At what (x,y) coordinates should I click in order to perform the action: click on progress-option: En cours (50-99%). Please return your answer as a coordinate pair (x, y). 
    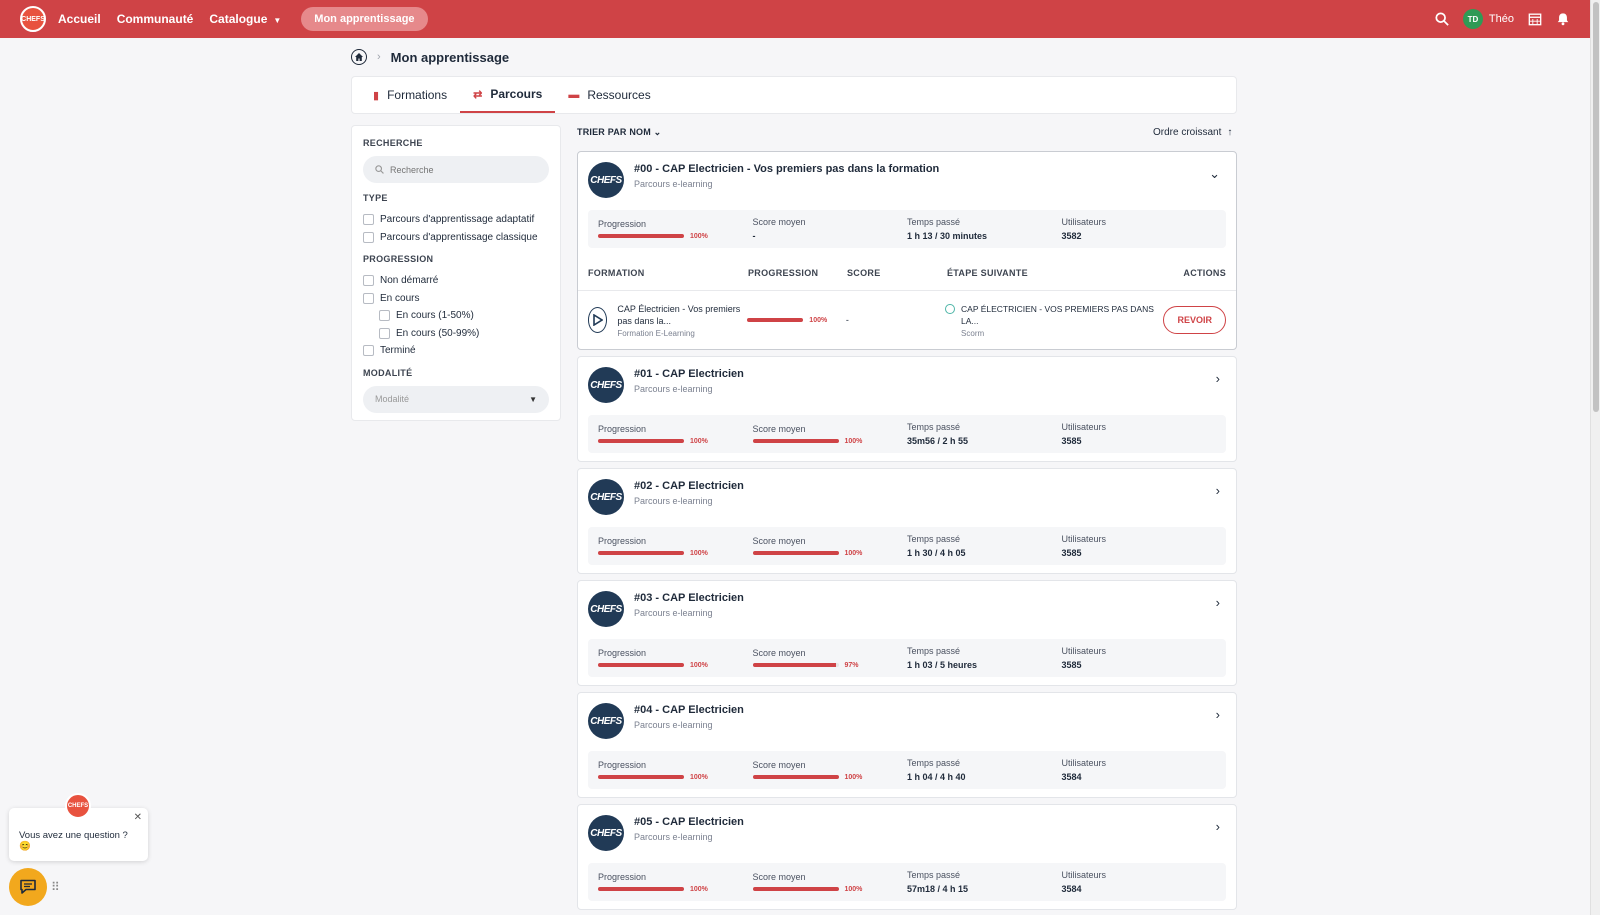
    Looking at the image, I should click on (456, 334).